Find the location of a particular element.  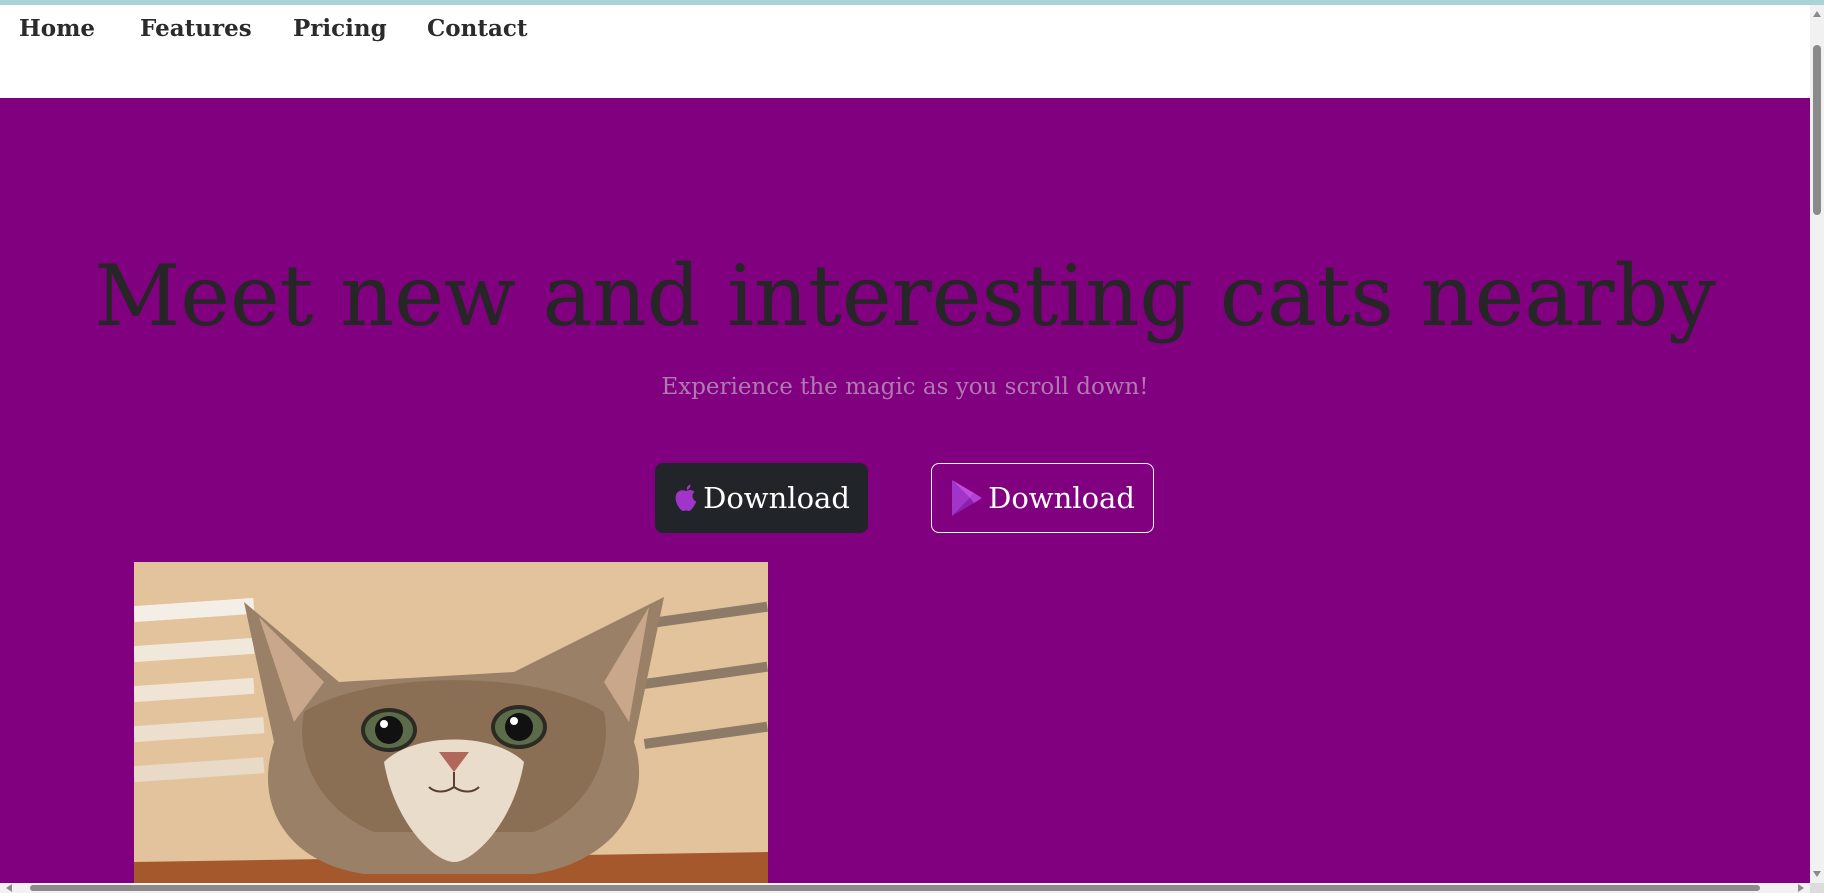

scroll-down-arrow-icon is located at coordinates (1817, 874).